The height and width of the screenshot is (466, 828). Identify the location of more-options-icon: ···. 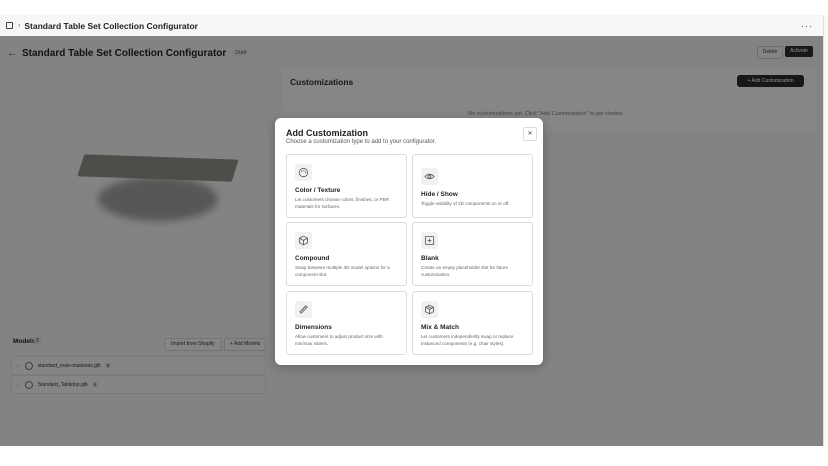
(807, 26).